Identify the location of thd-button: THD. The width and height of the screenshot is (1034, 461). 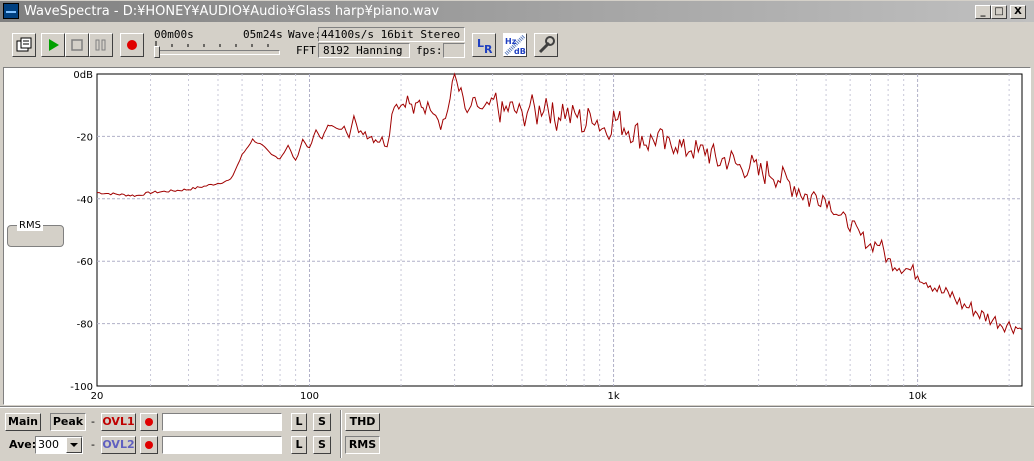
(362, 422).